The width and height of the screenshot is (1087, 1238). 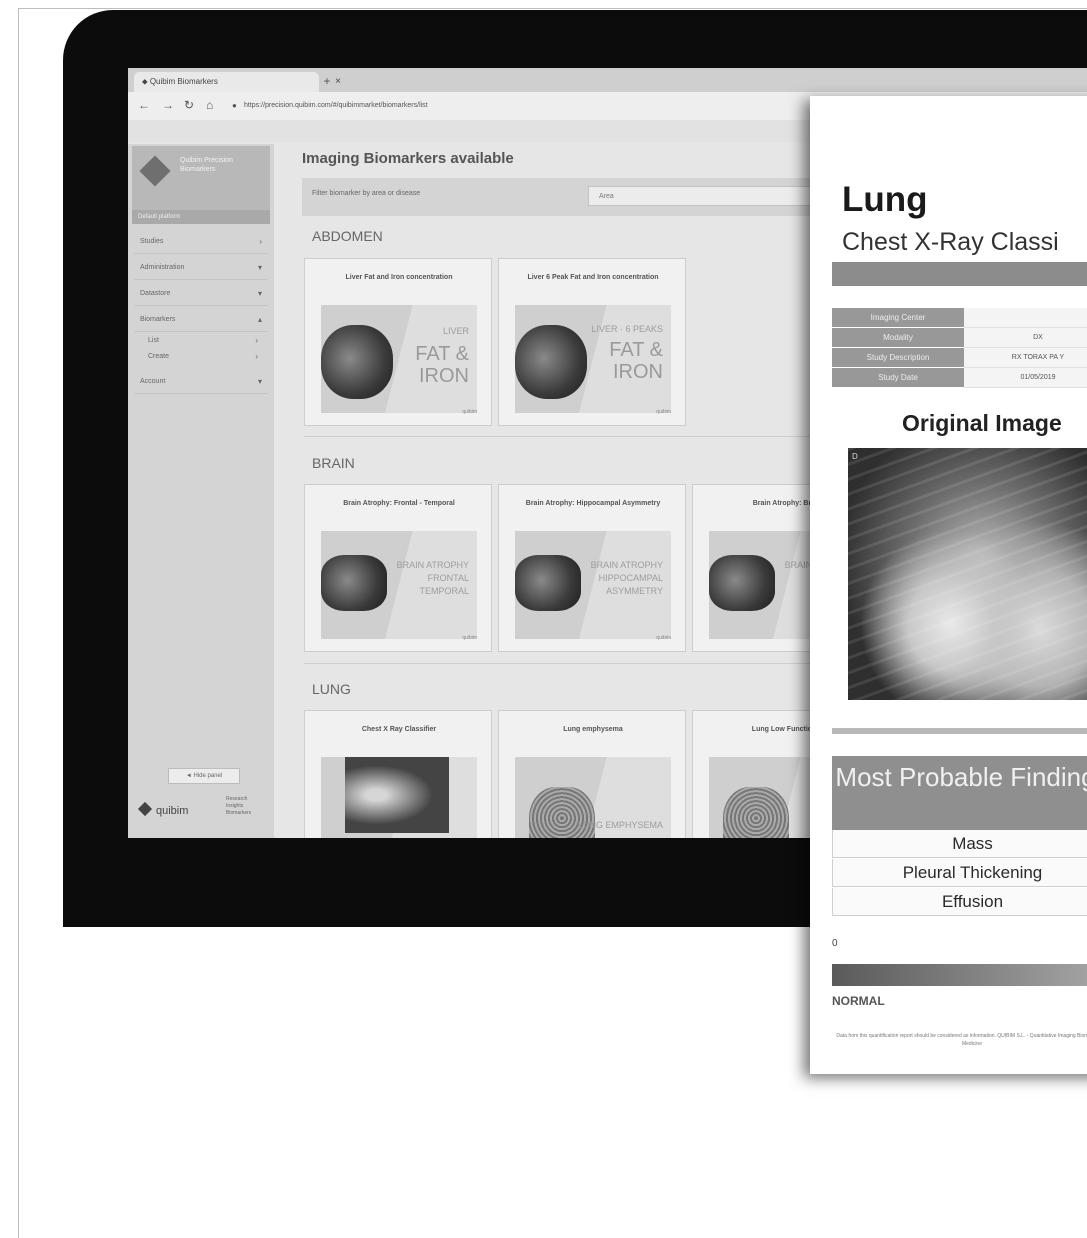 I want to click on biomarker-card: Lung emphysema LUNG EMPHYSEMA, so click(x=592, y=774).